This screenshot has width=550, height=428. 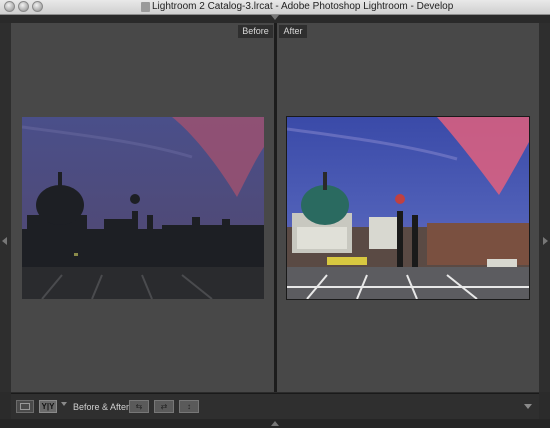 What do you see at coordinates (545, 241) in the screenshot?
I see `show-right-panel-icon` at bounding box center [545, 241].